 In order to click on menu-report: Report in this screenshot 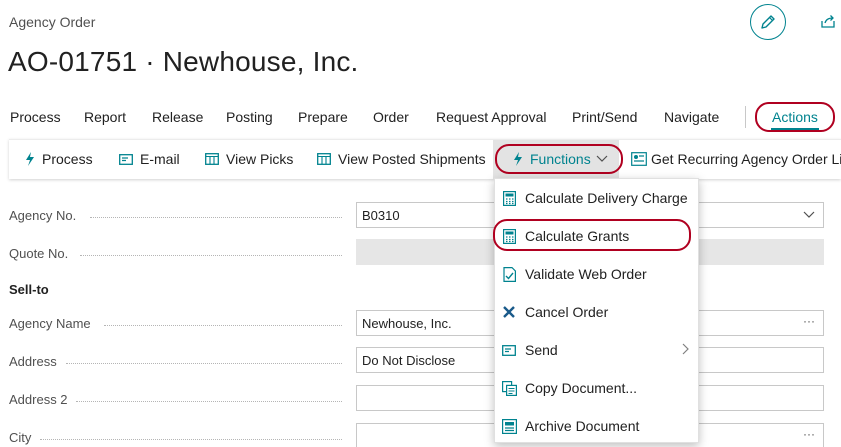, I will do `click(105, 117)`.